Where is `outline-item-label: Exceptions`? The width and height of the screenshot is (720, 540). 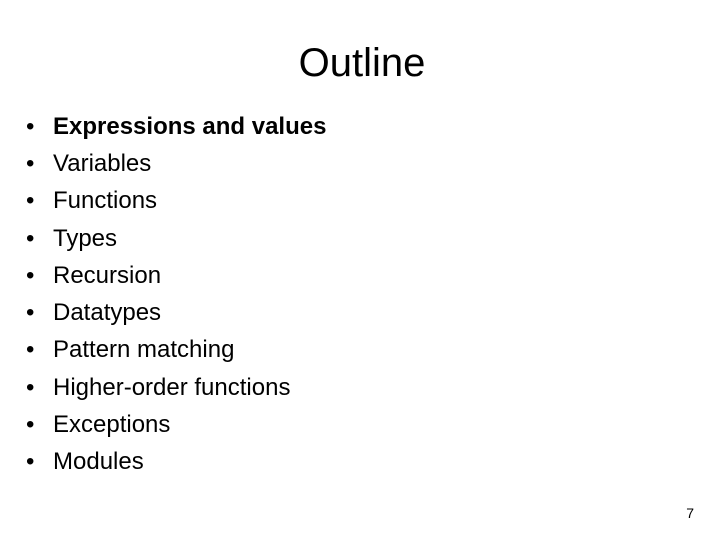
outline-item-label: Exceptions is located at coordinates (112, 425).